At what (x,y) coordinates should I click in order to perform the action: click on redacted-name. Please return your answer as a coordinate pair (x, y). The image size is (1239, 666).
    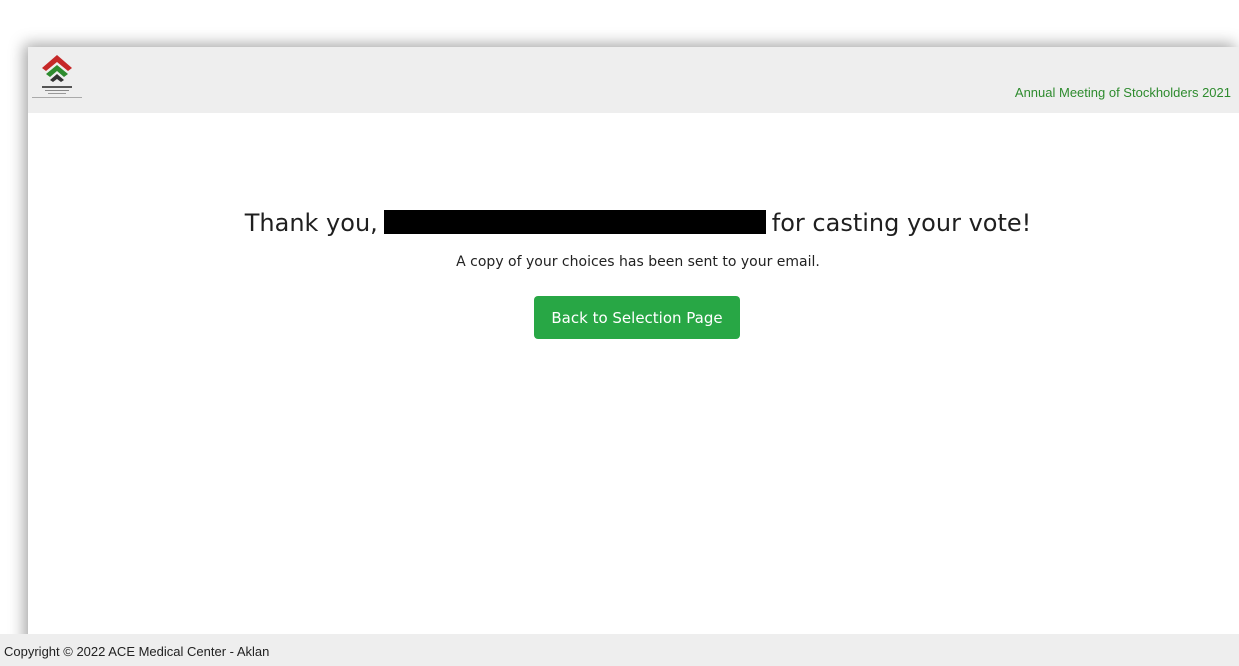
    Looking at the image, I should click on (574, 222).